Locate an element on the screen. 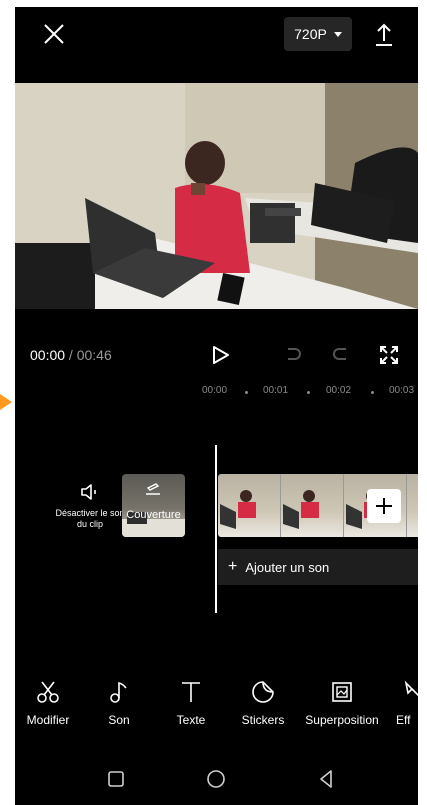  ruler-tick: 00:03 is located at coordinates (402, 390).